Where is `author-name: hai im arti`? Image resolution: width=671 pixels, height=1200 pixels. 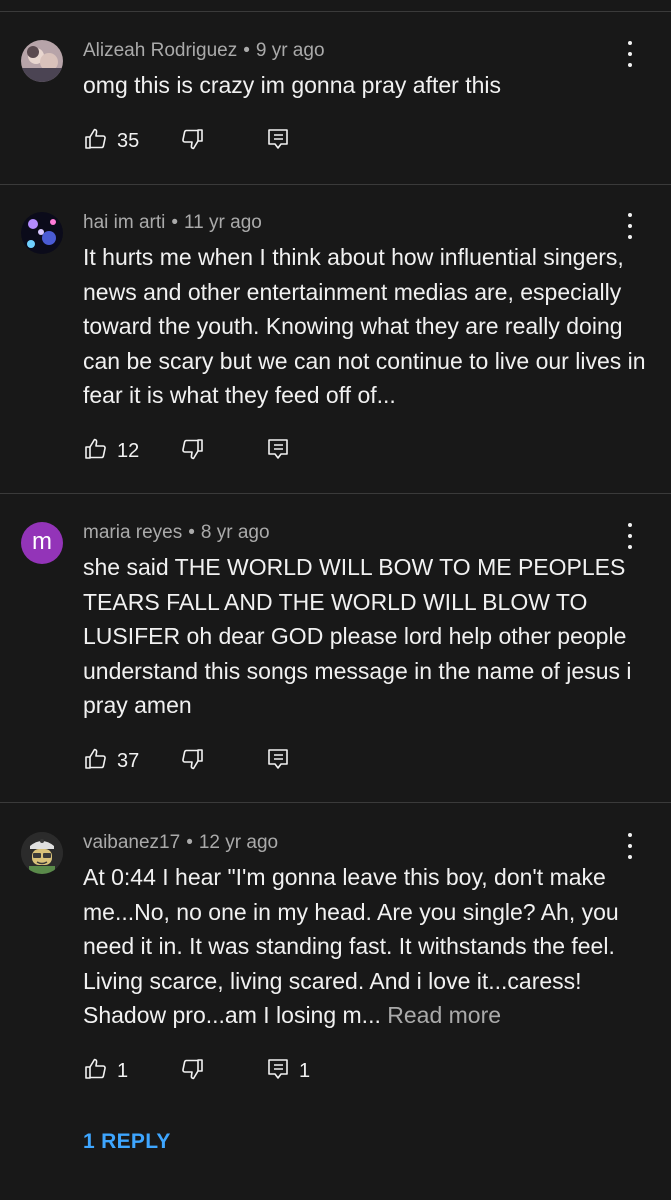
author-name: hai im arti is located at coordinates (124, 222).